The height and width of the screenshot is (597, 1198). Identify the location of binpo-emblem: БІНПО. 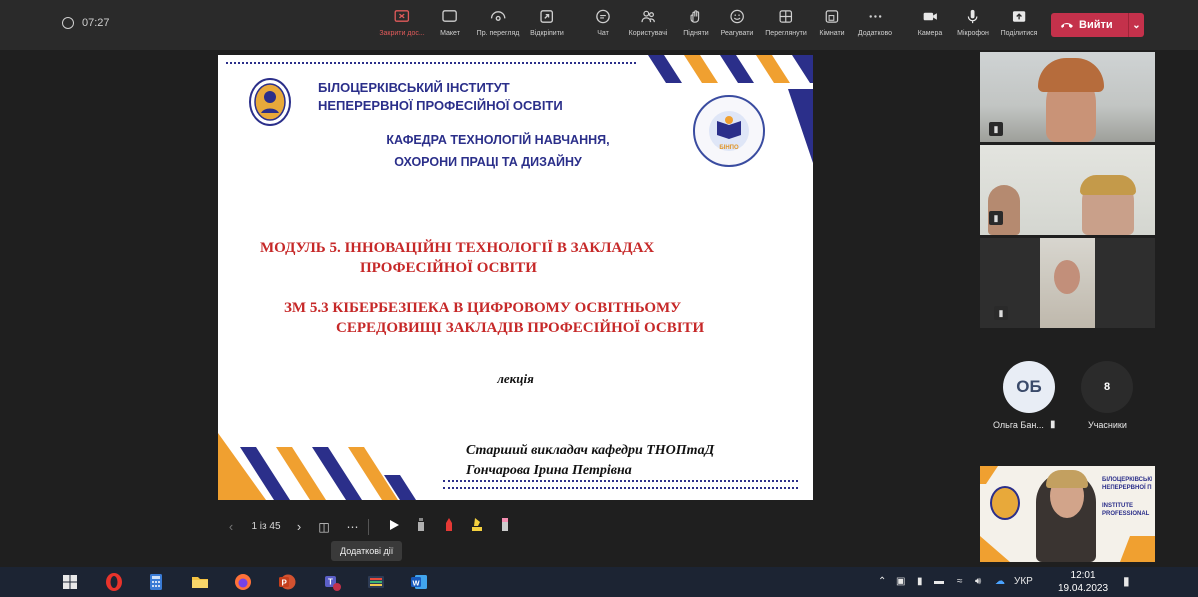
(729, 131).